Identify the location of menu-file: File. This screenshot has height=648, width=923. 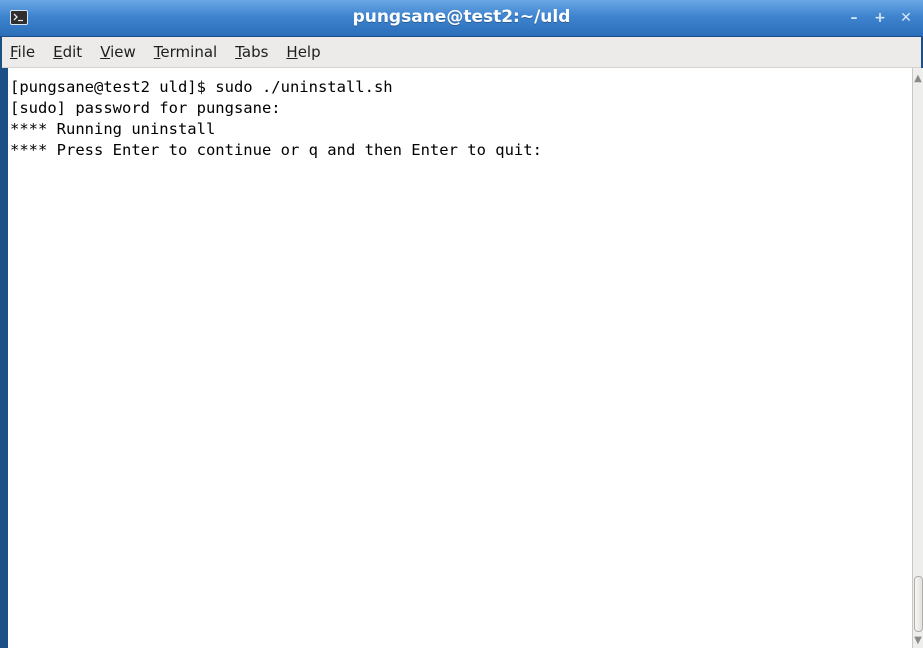
(23, 52).